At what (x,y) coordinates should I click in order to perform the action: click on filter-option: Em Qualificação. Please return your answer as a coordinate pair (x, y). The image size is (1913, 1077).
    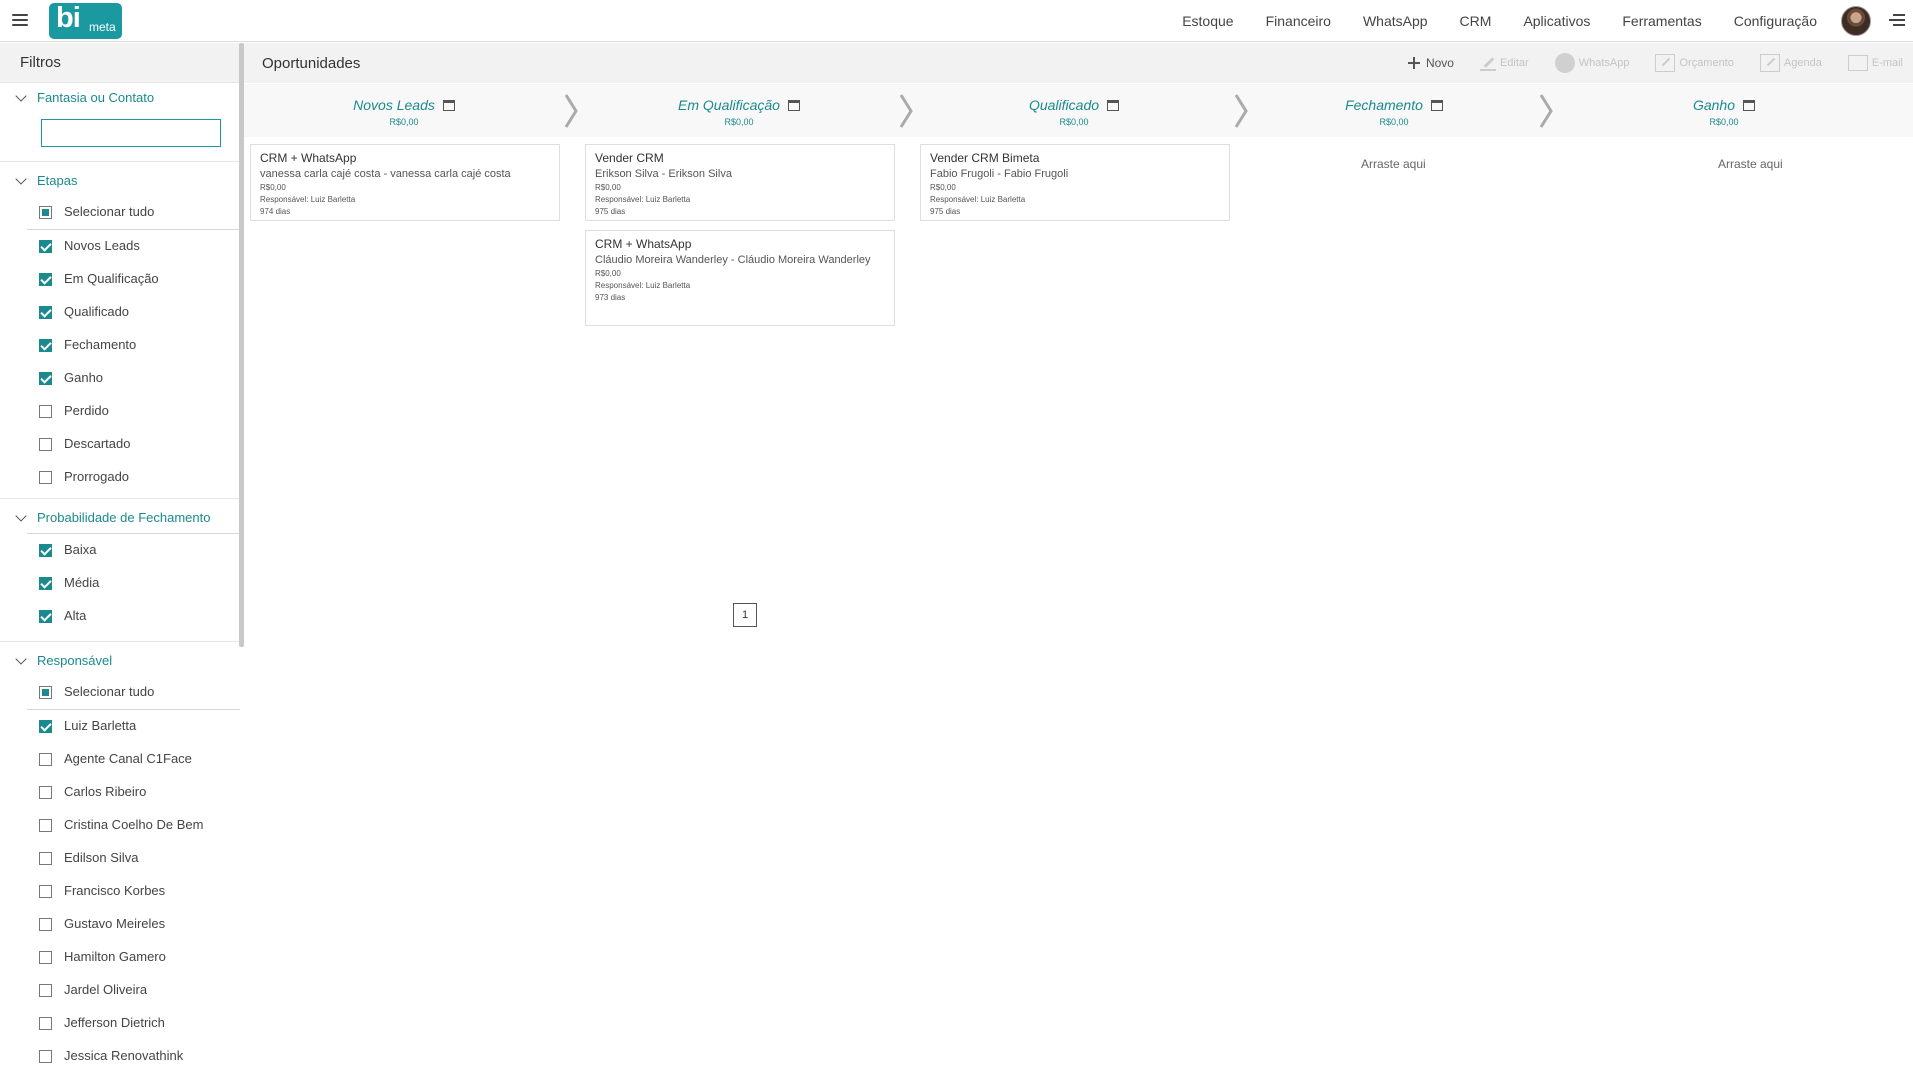
    Looking at the image, I should click on (122, 279).